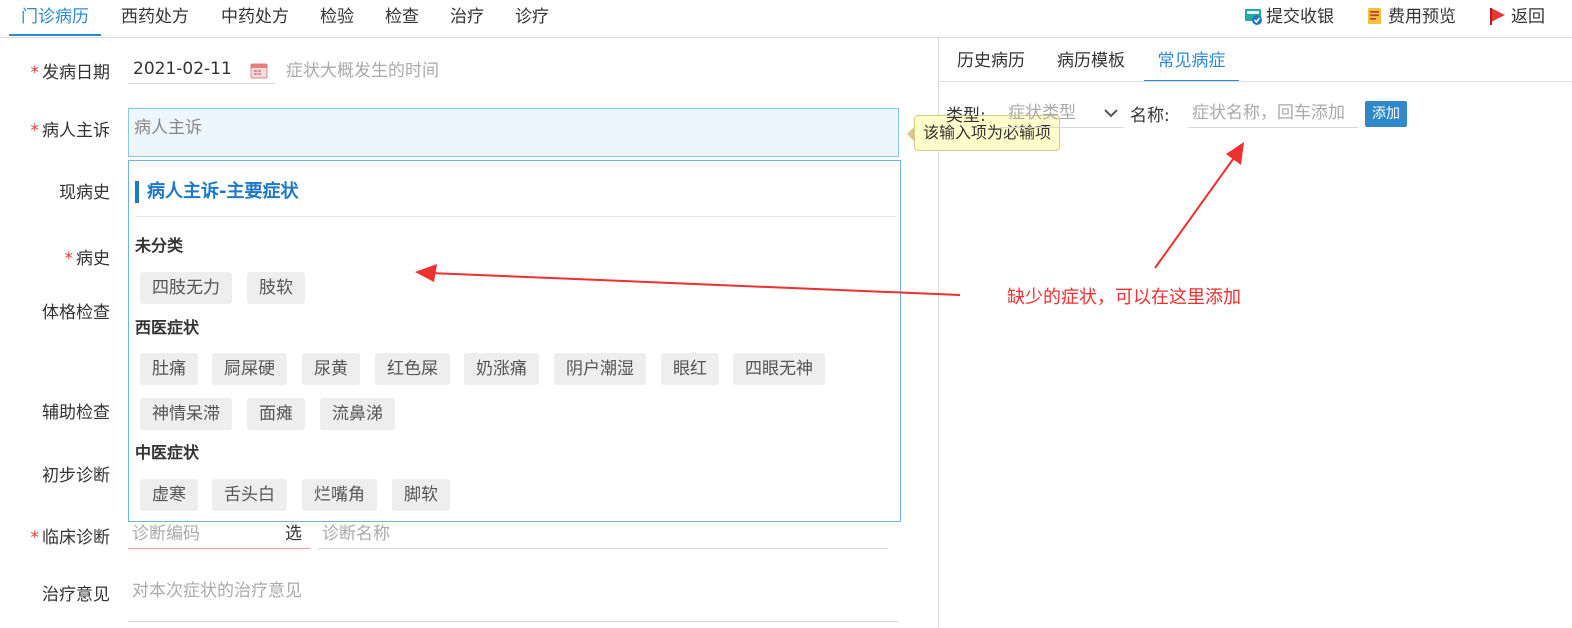  Describe the element at coordinates (829, 219) in the screenshot. I see `annotation-arrows` at that location.